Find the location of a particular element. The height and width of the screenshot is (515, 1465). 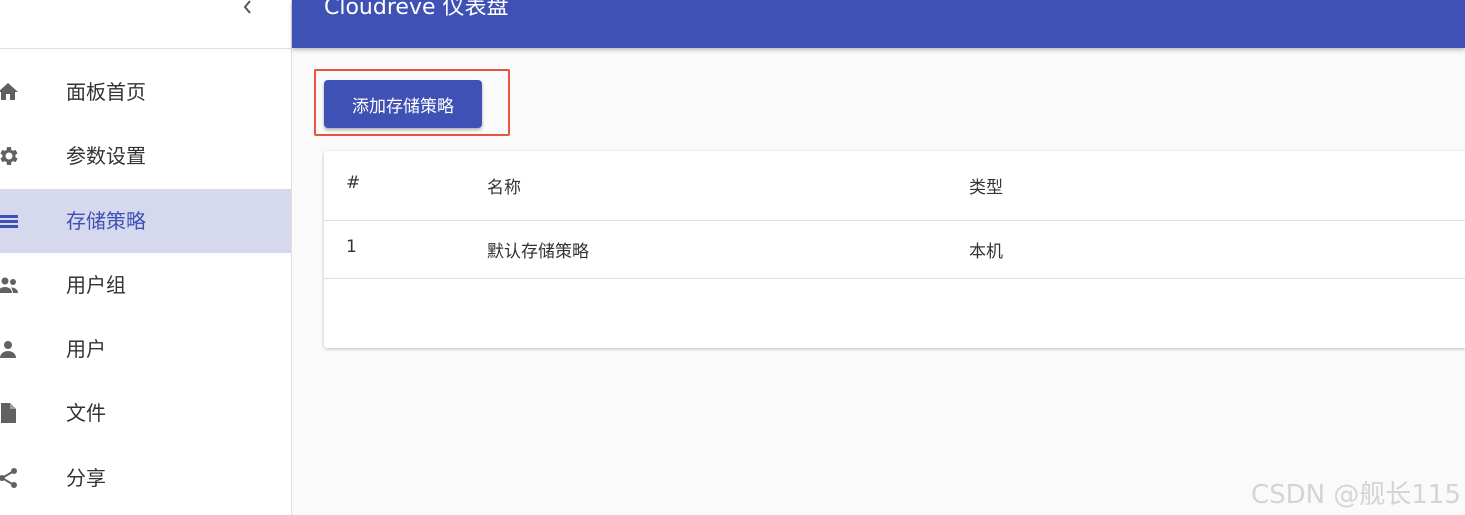

sidebar-item-label: 存储策略 is located at coordinates (106, 221).